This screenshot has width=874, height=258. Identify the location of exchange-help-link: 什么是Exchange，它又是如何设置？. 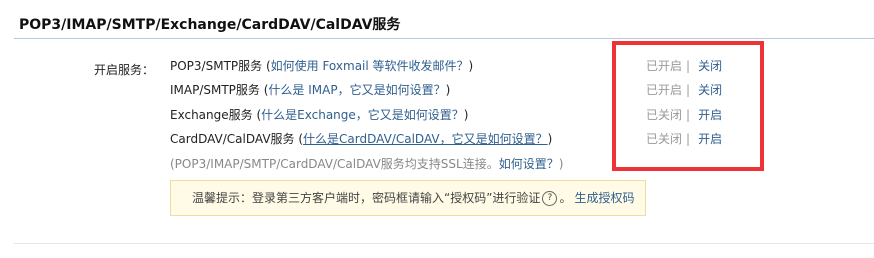
(362, 115).